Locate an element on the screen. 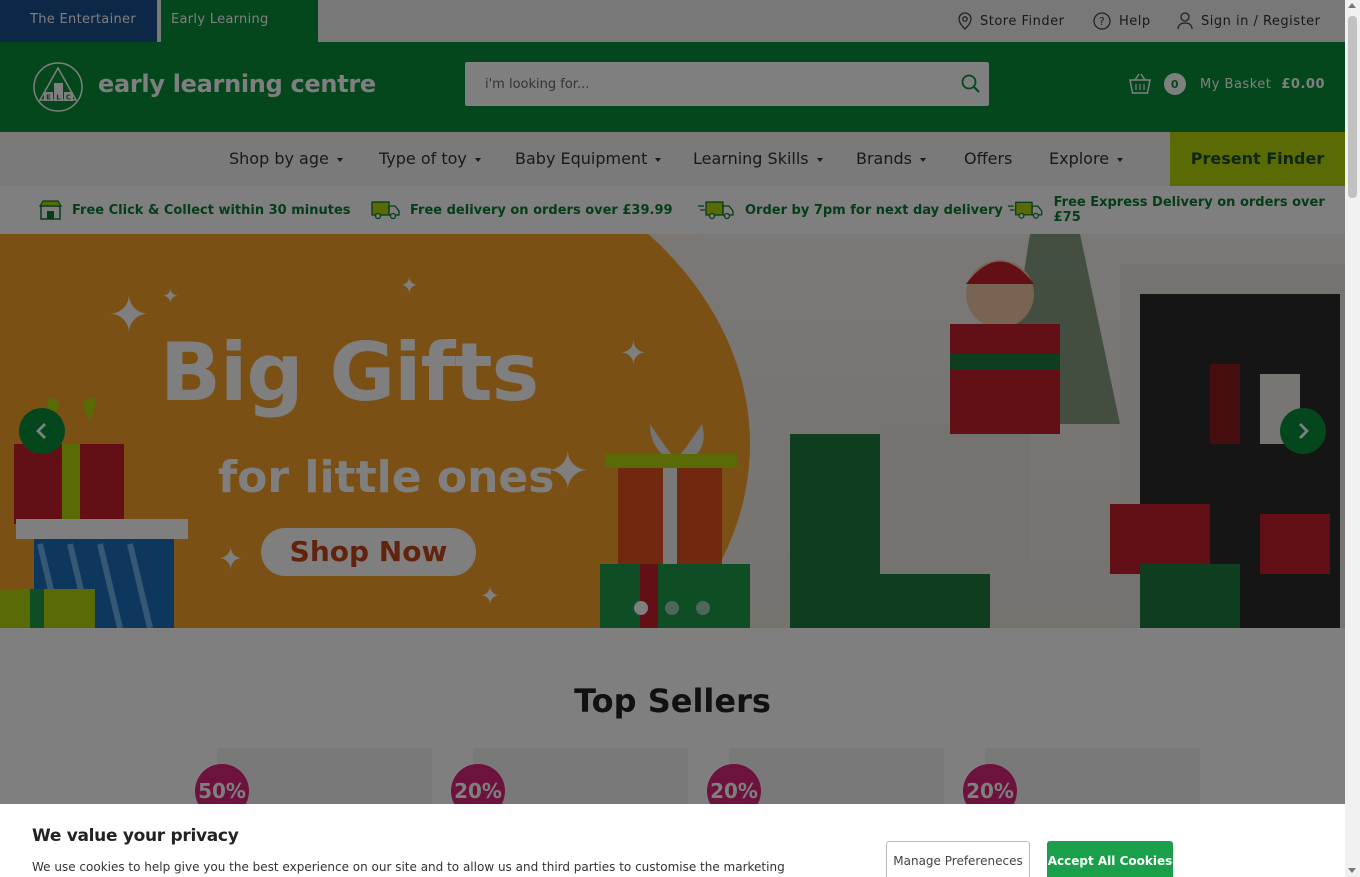 The height and width of the screenshot is (877, 1360). scroll-up-arrow-icon is located at coordinates (1352, 5).